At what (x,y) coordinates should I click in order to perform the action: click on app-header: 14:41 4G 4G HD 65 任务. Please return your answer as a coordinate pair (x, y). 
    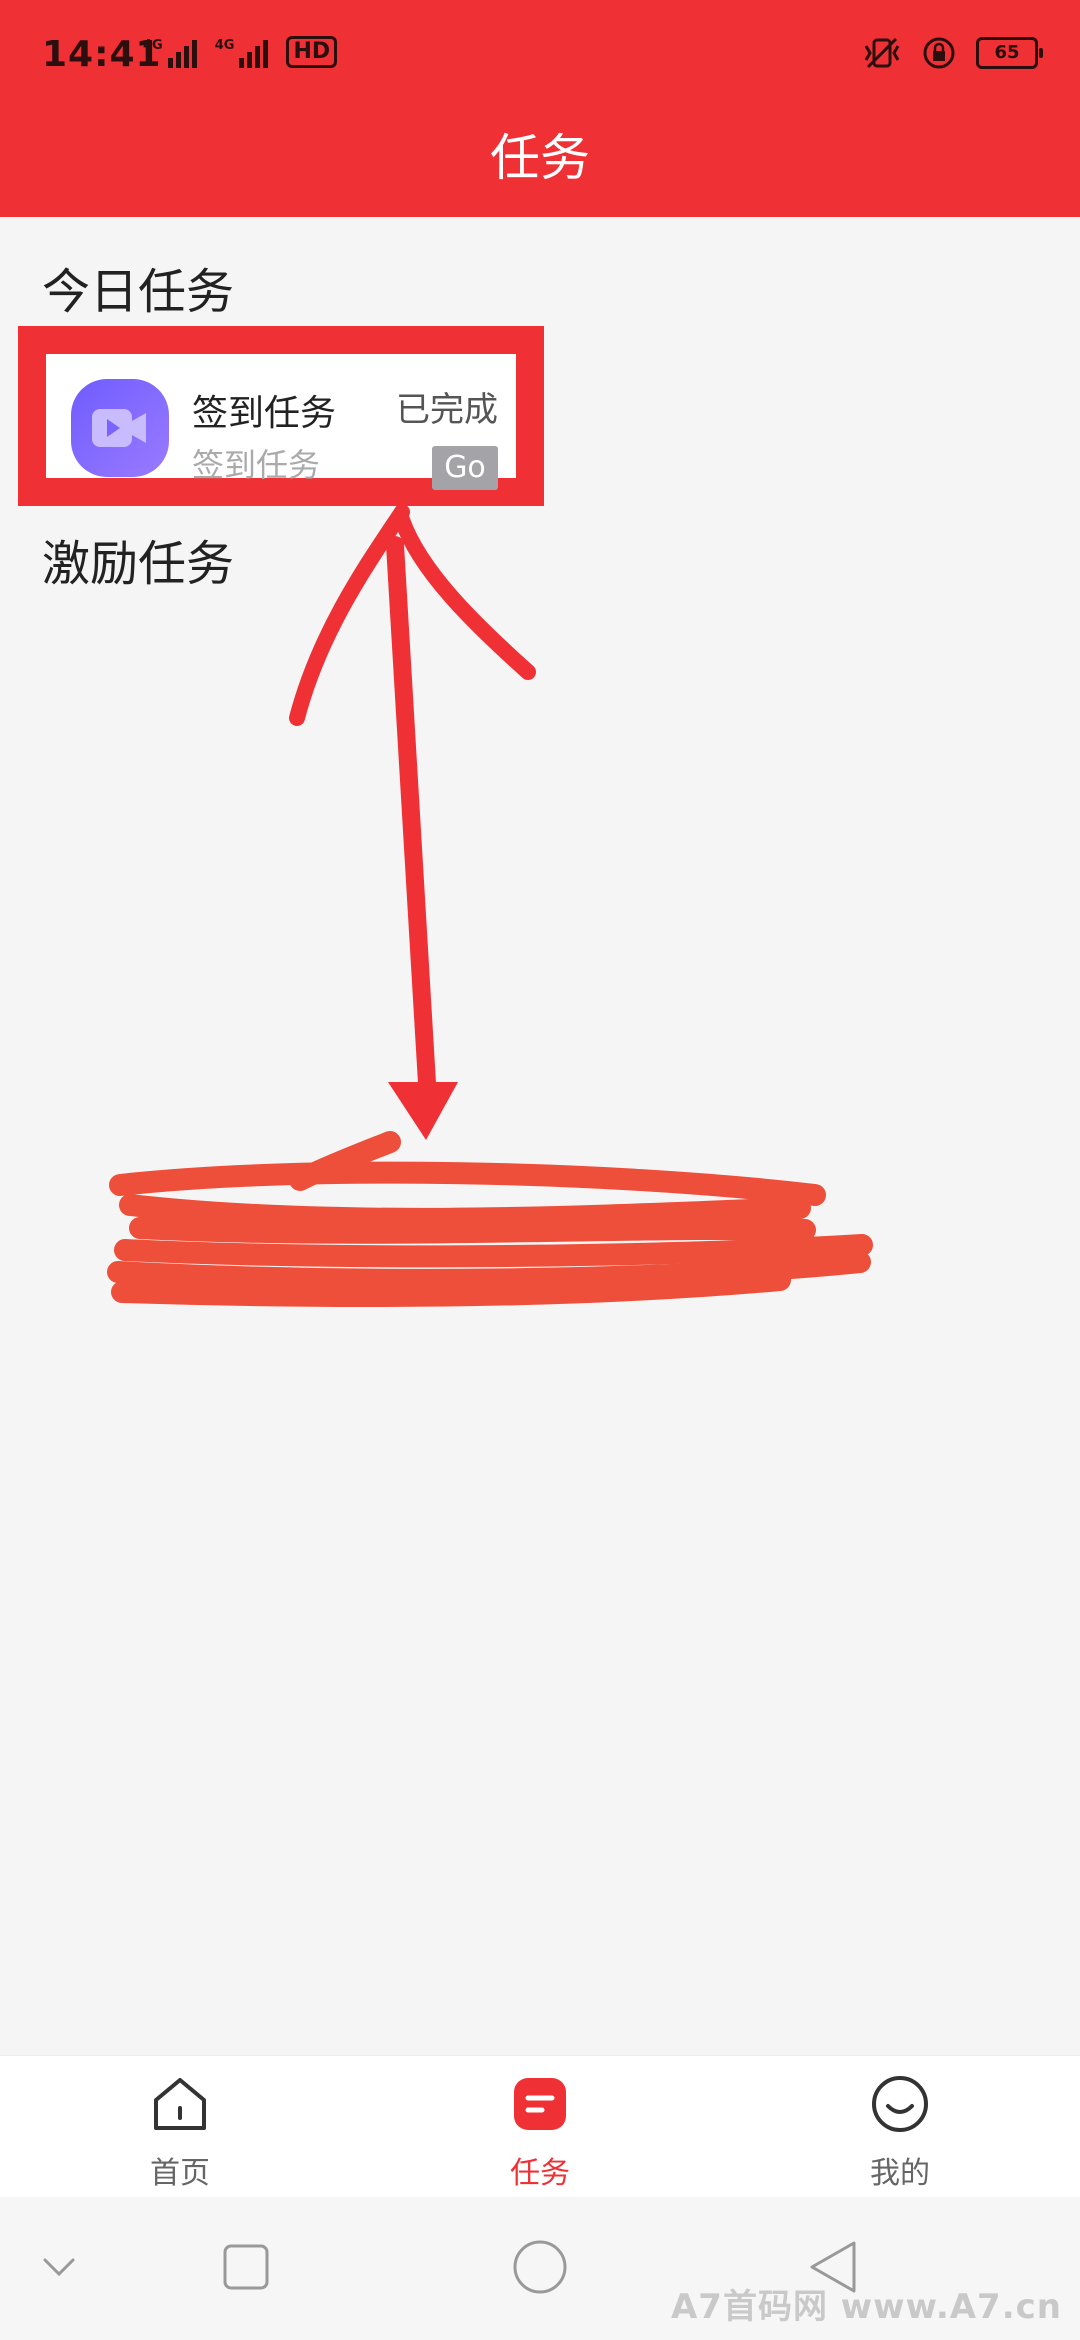
    Looking at the image, I should click on (540, 108).